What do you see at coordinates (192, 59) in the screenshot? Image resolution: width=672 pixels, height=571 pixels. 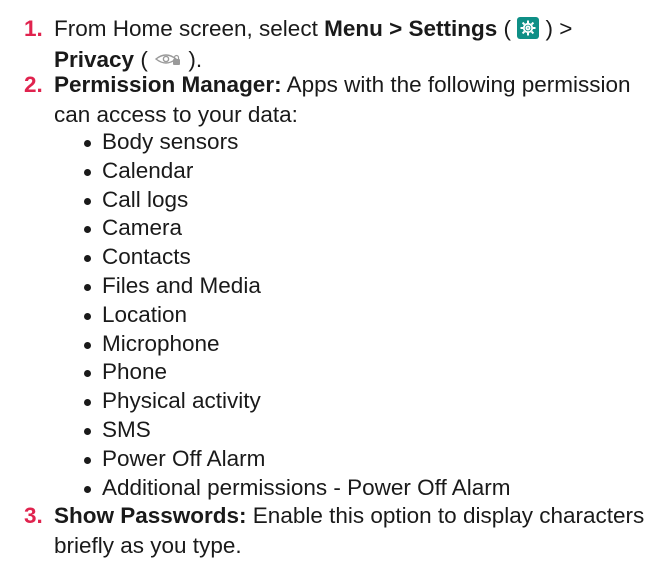 I see `paren-close: ).` at bounding box center [192, 59].